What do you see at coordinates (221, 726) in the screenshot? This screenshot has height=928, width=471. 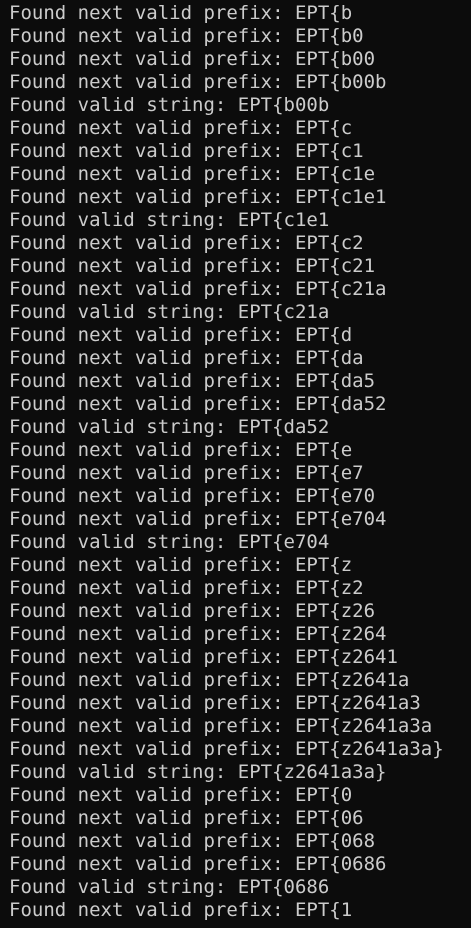 I see `terminal-line: Found next valid prefix: EPT{z2641a3a` at bounding box center [221, 726].